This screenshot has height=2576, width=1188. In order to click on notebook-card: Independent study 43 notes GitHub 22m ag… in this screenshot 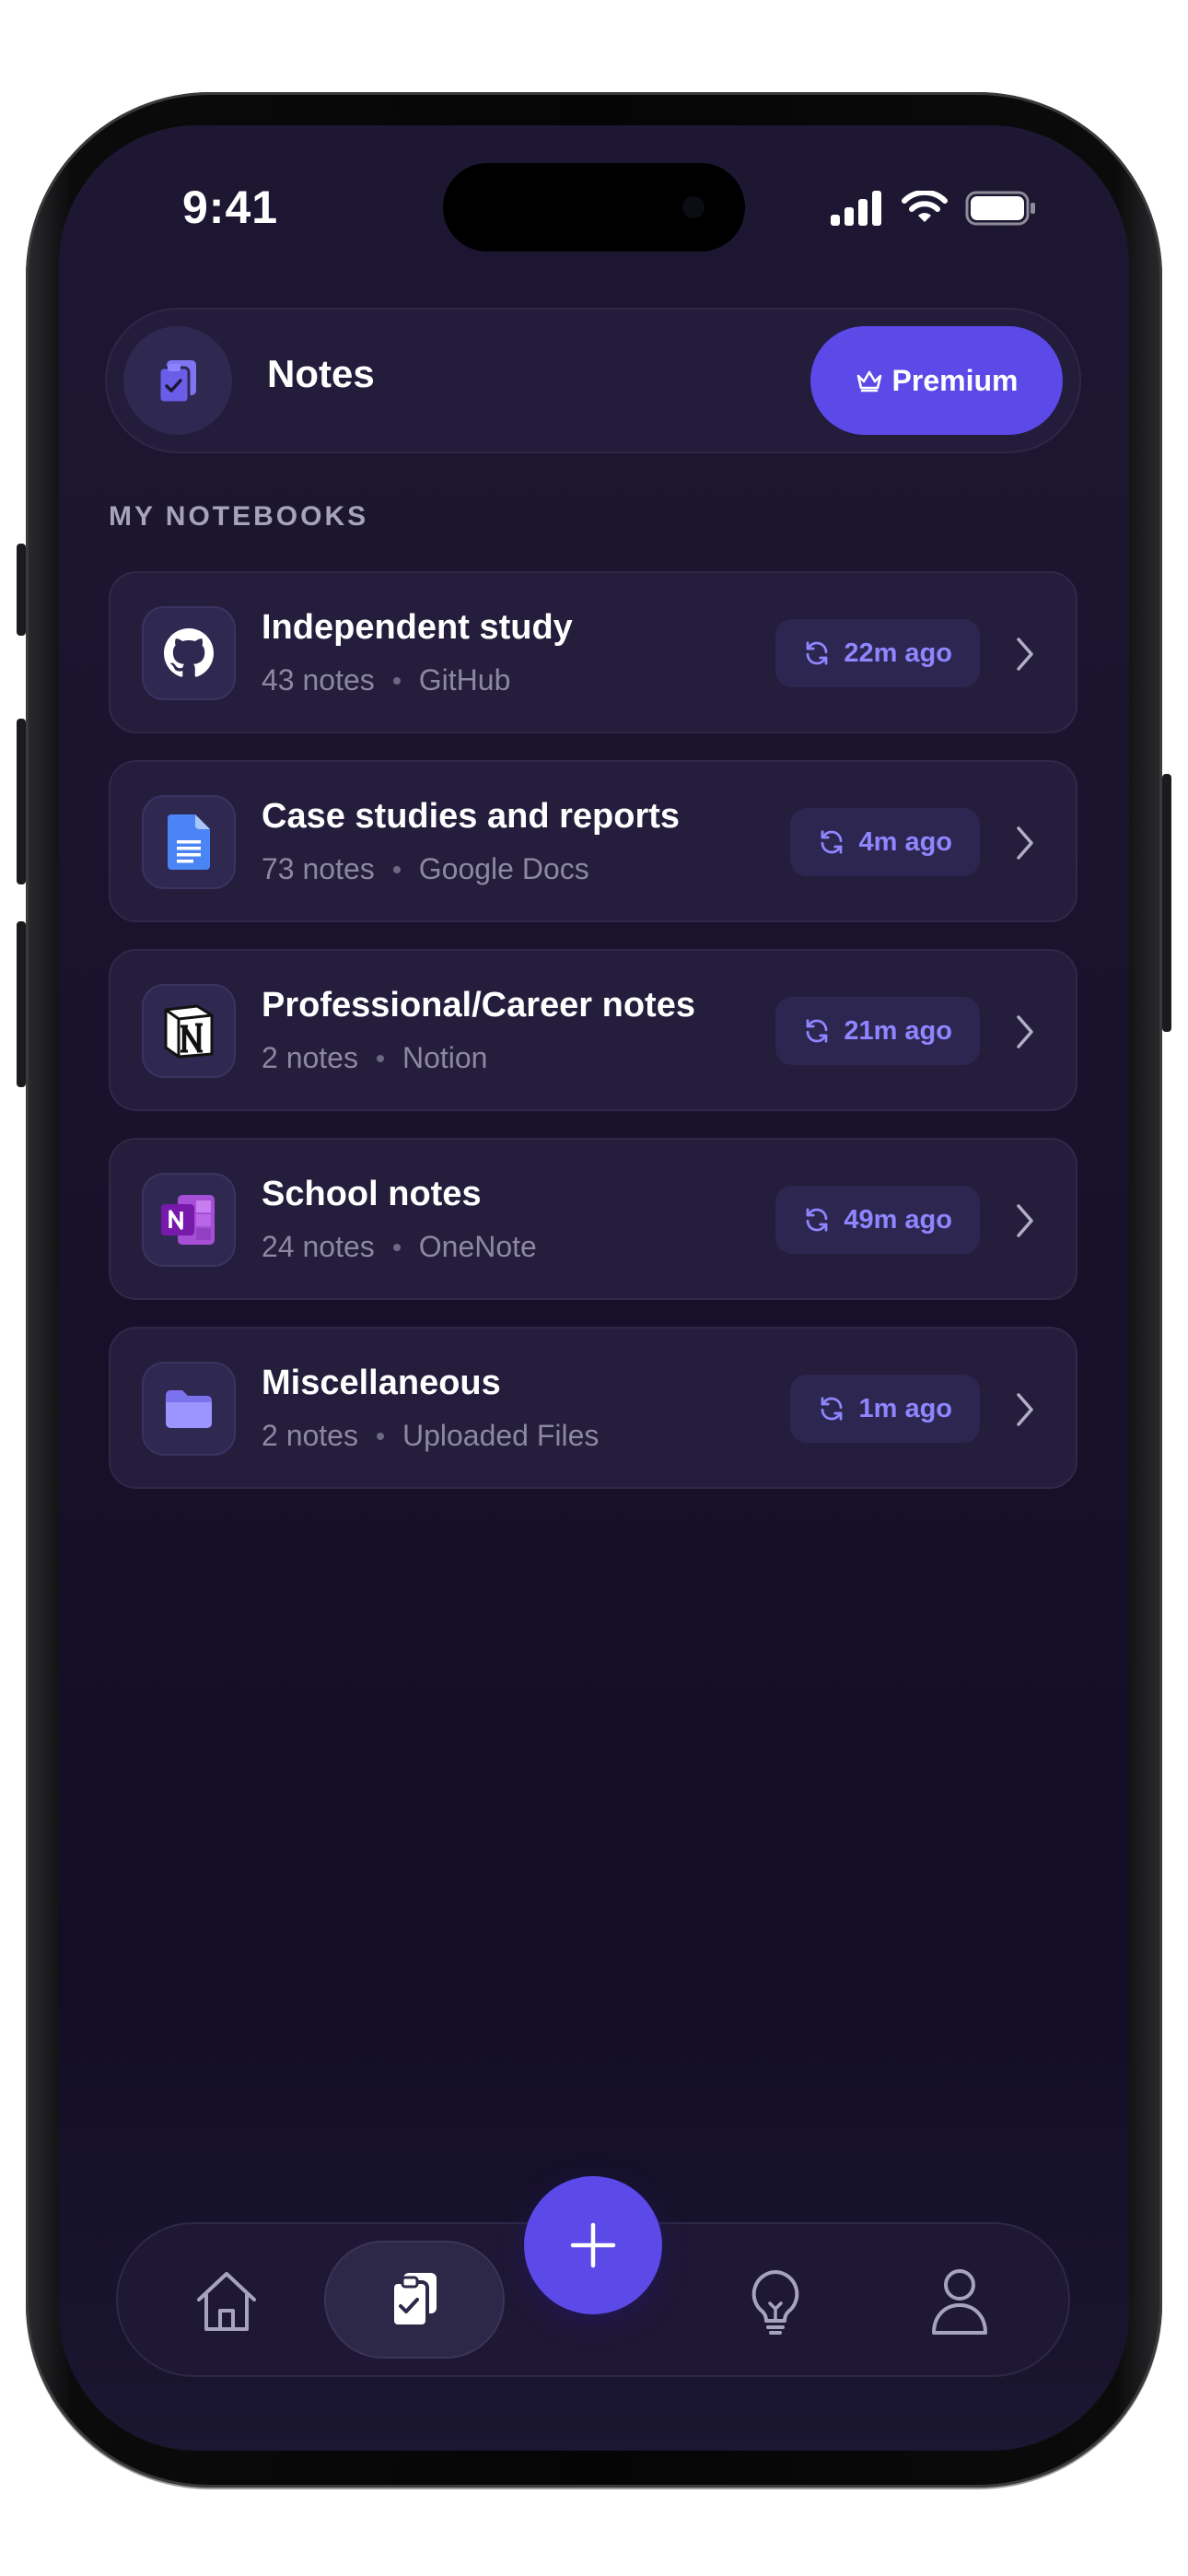, I will do `click(593, 652)`.